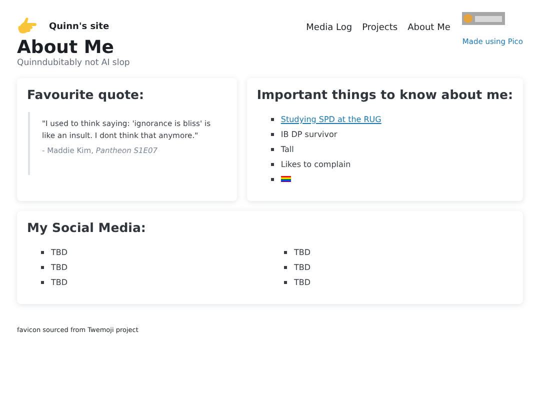  I want to click on fact-text: Likes to complain, so click(315, 164).